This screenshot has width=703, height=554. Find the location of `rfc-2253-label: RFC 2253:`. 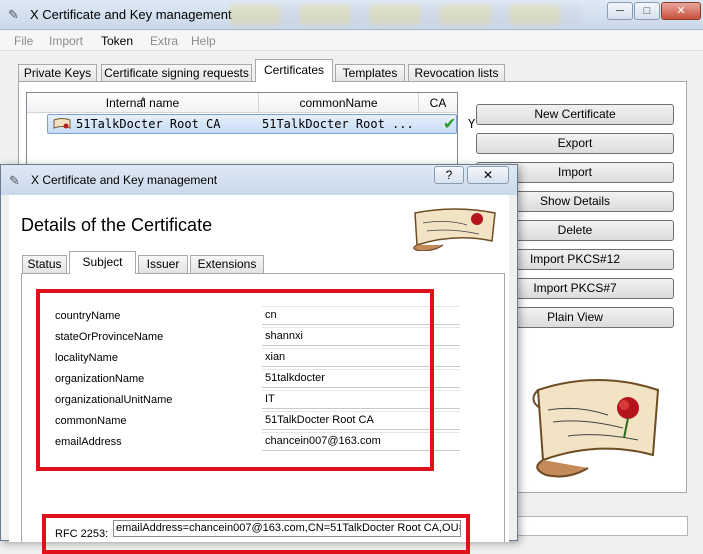

rfc-2253-label: RFC 2253: is located at coordinates (82, 534).